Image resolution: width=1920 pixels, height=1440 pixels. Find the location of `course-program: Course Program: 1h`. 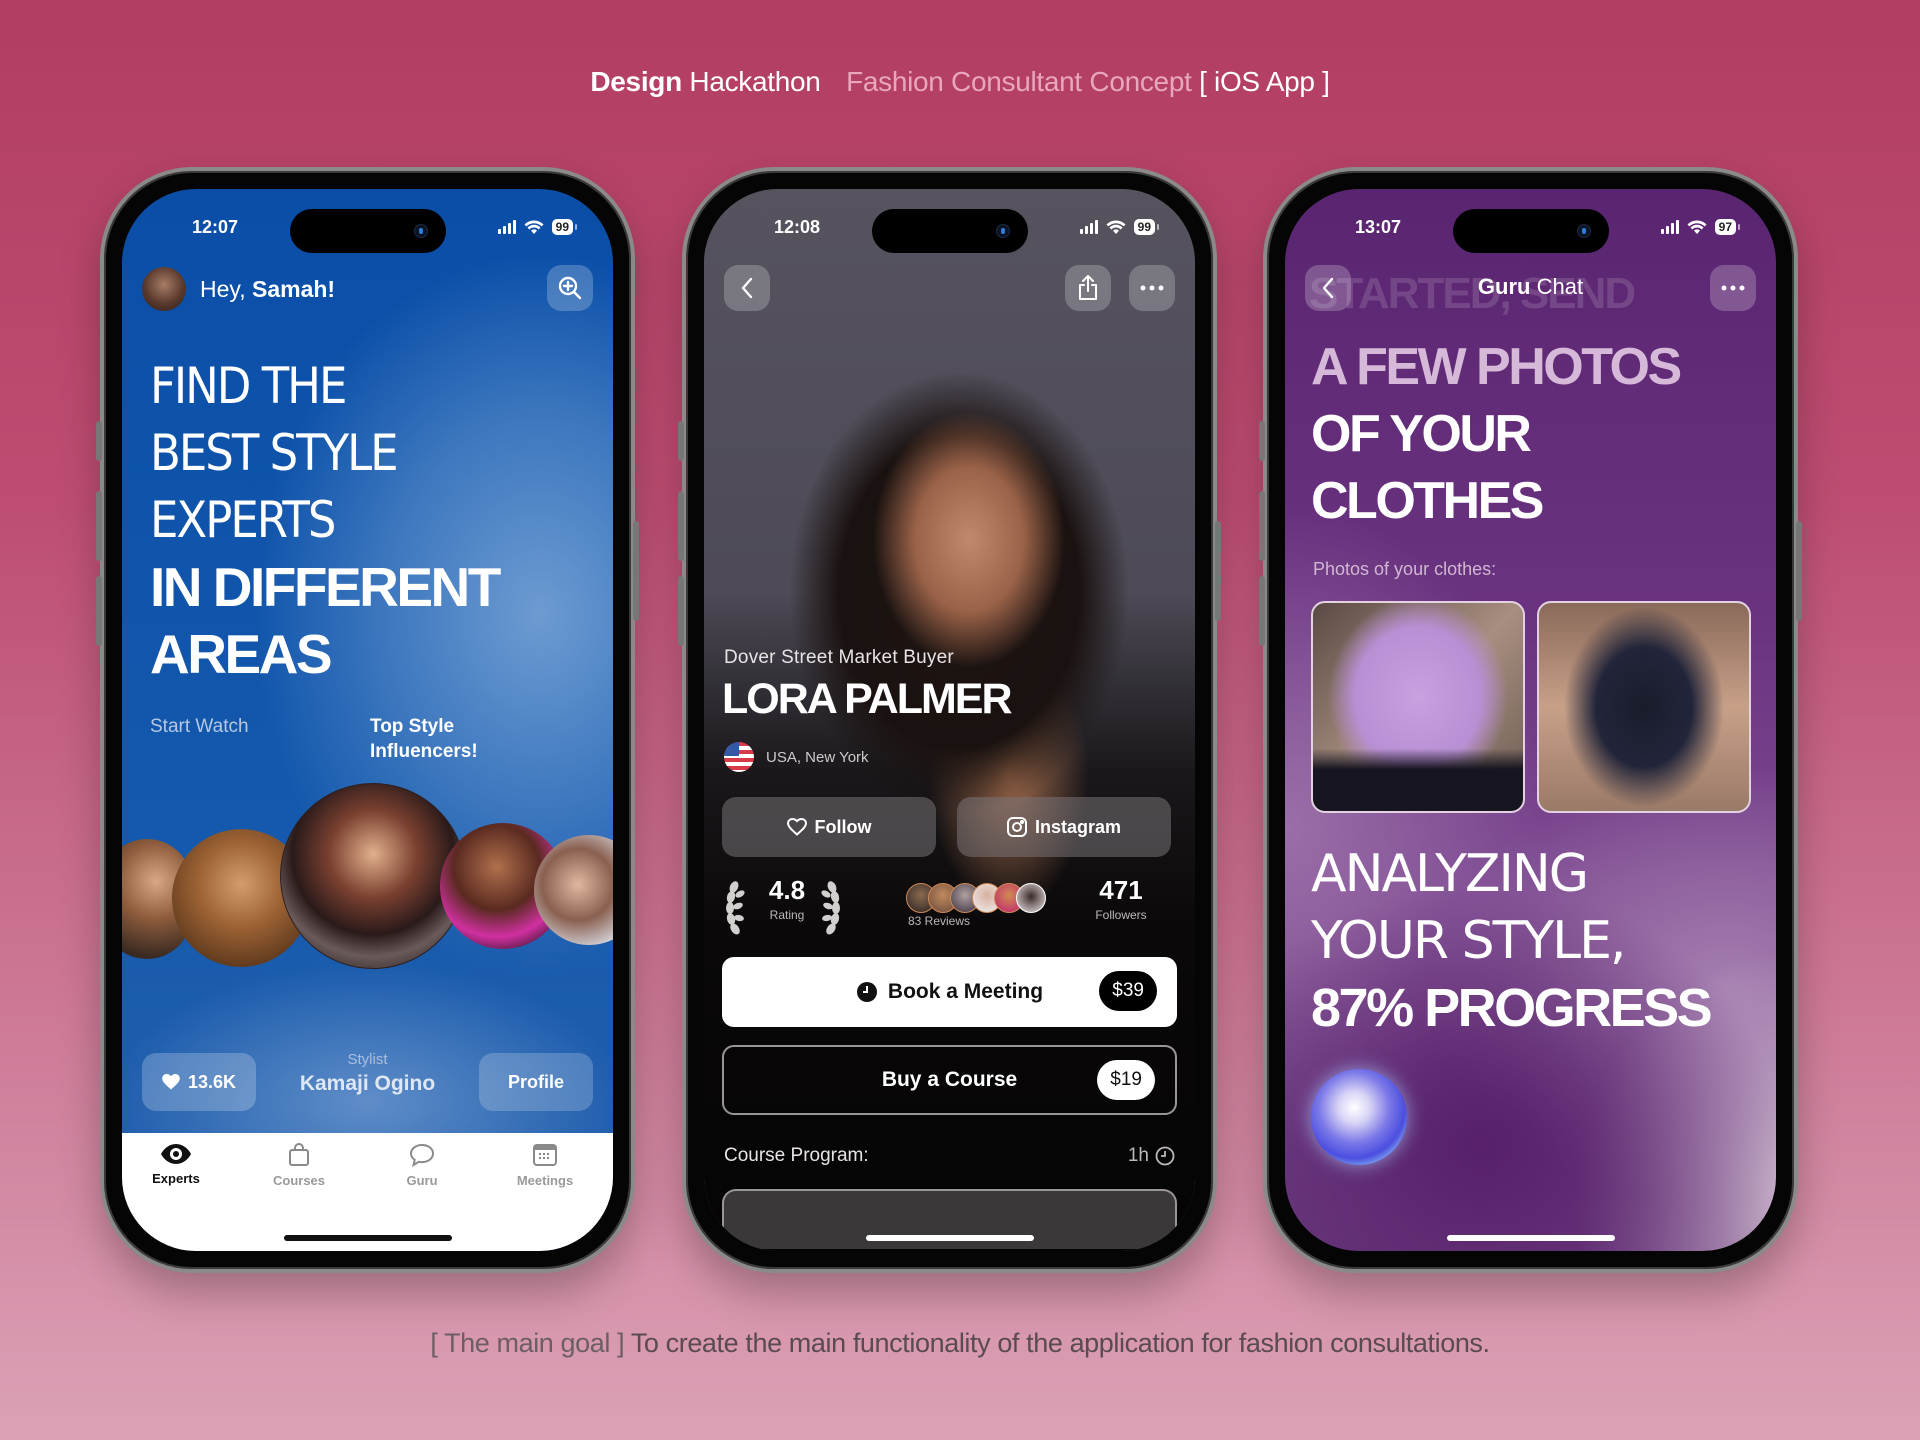

course-program: Course Program: 1h is located at coordinates (949, 1156).